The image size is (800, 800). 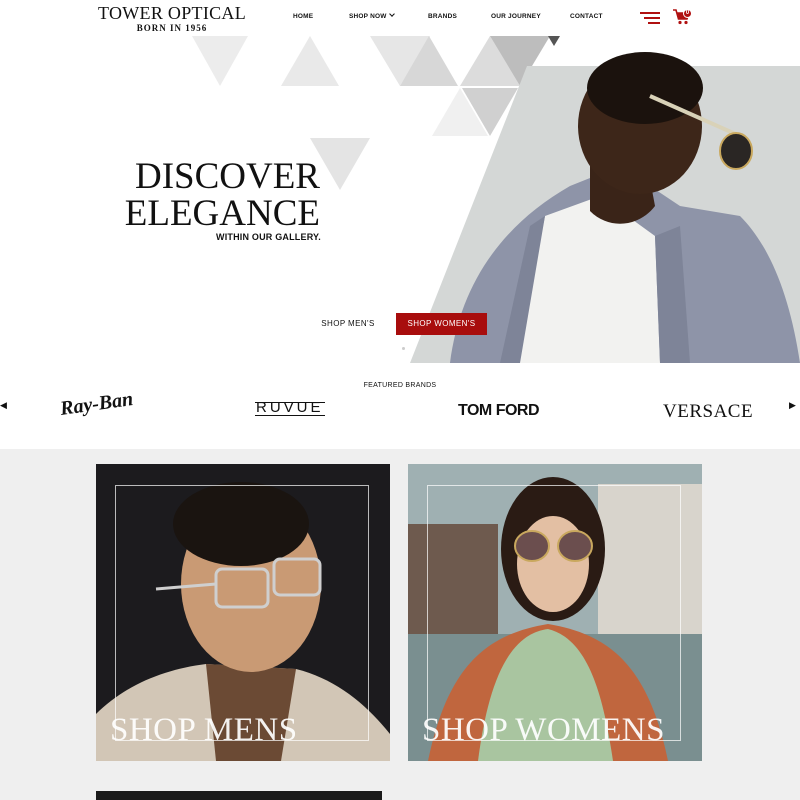 I want to click on nav-home: HOME, so click(x=303, y=16).